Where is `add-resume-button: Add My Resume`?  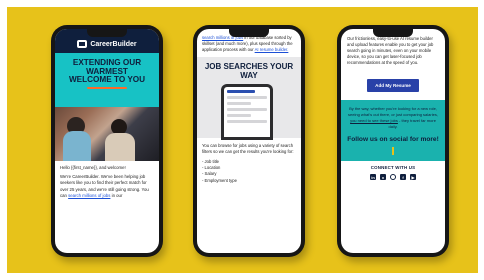 add-resume-button: Add My Resume is located at coordinates (393, 86).